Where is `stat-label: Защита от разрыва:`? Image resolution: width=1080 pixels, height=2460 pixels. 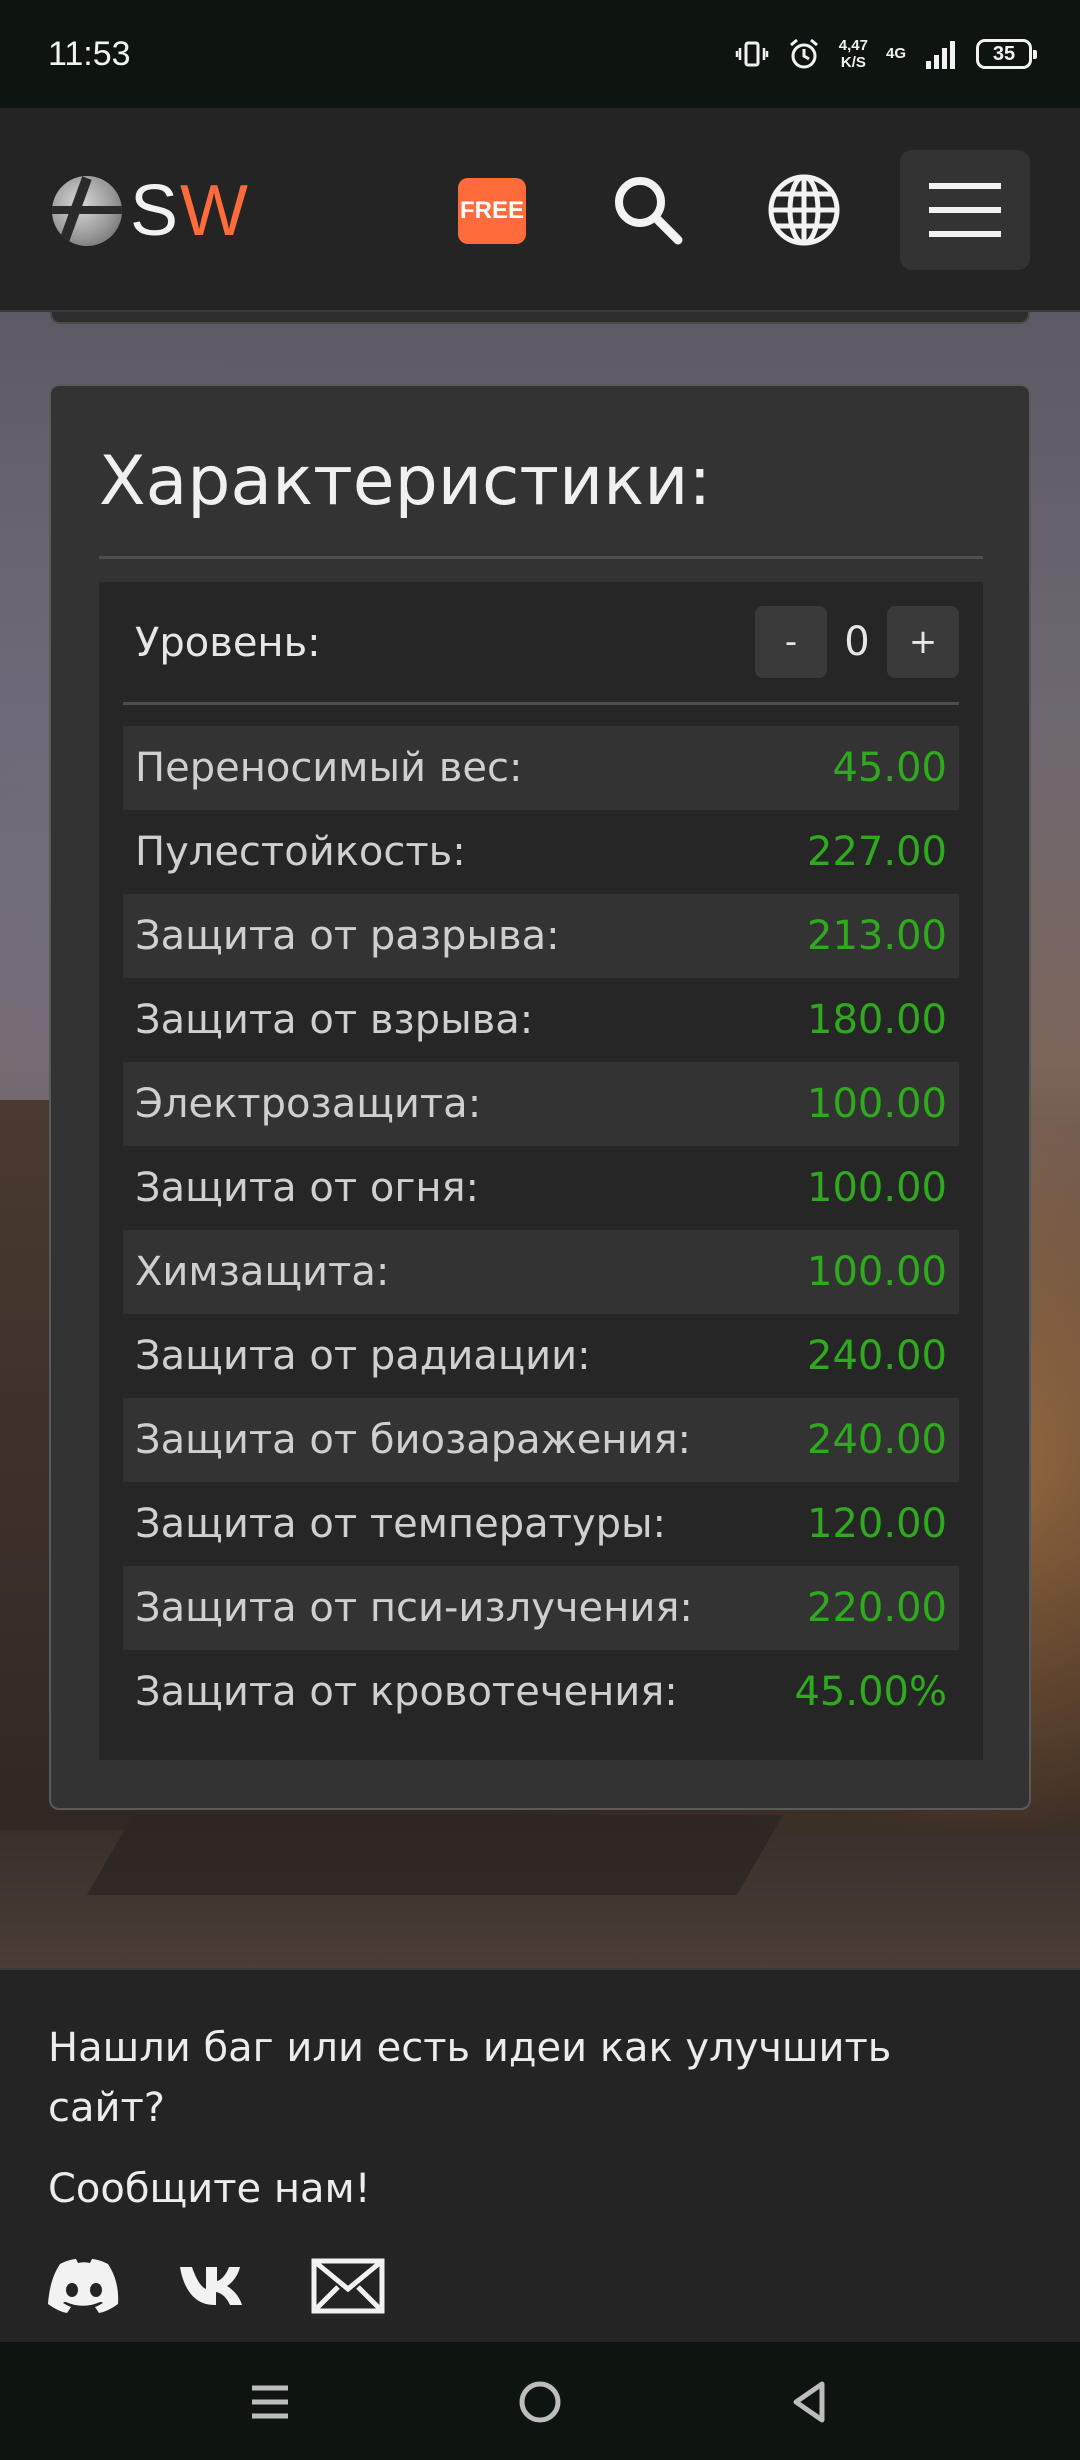
stat-label: Защита от разрыва: is located at coordinates (347, 936).